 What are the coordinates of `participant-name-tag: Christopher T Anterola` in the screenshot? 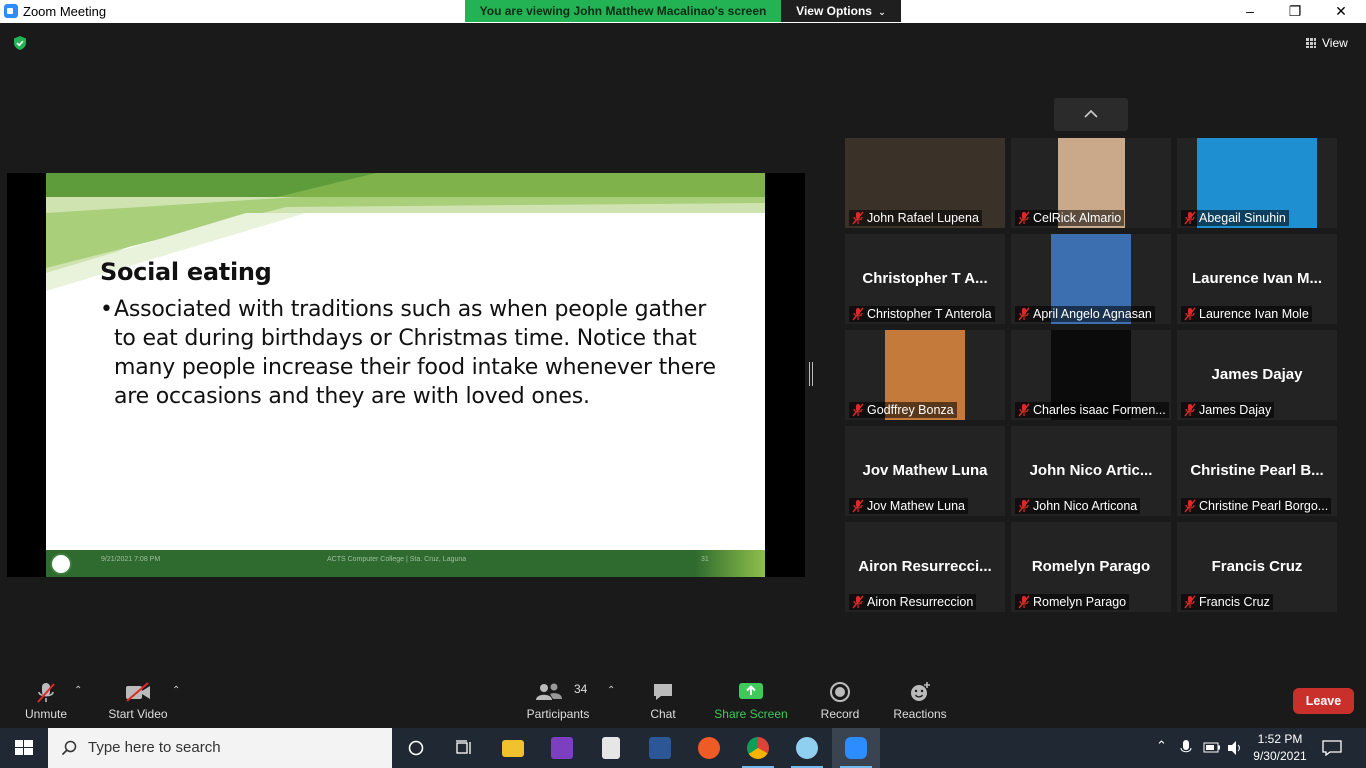 It's located at (922, 314).